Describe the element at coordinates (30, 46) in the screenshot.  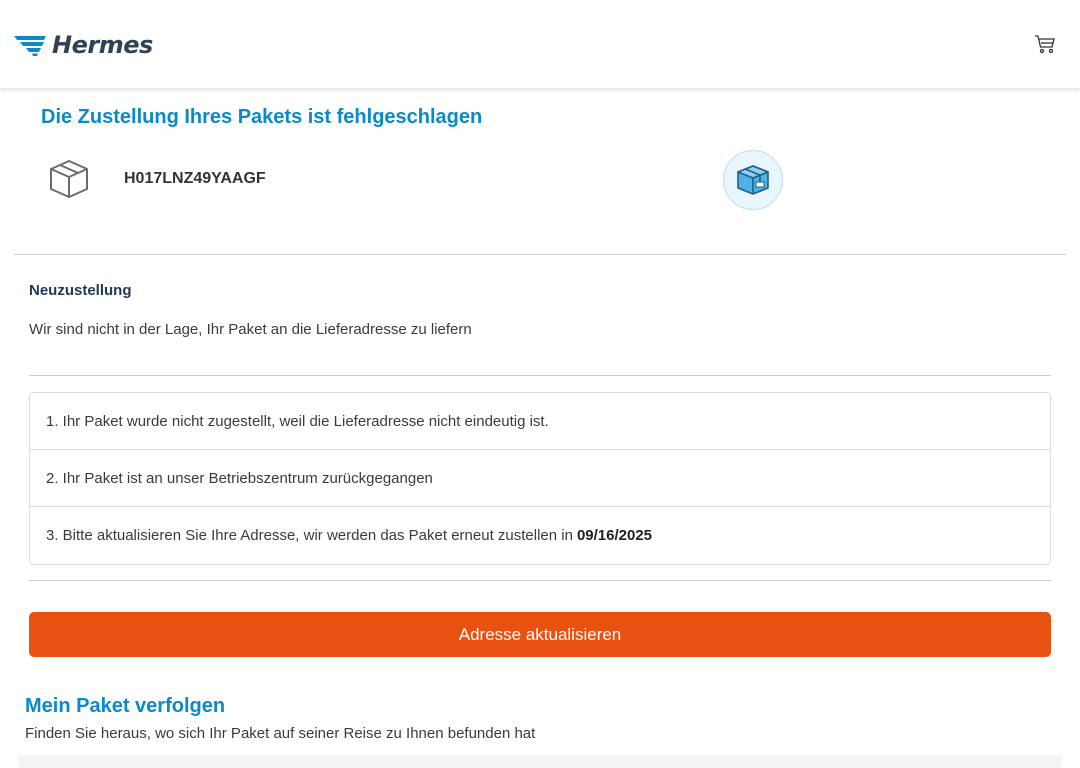
I see `speed-lines-icon` at that location.